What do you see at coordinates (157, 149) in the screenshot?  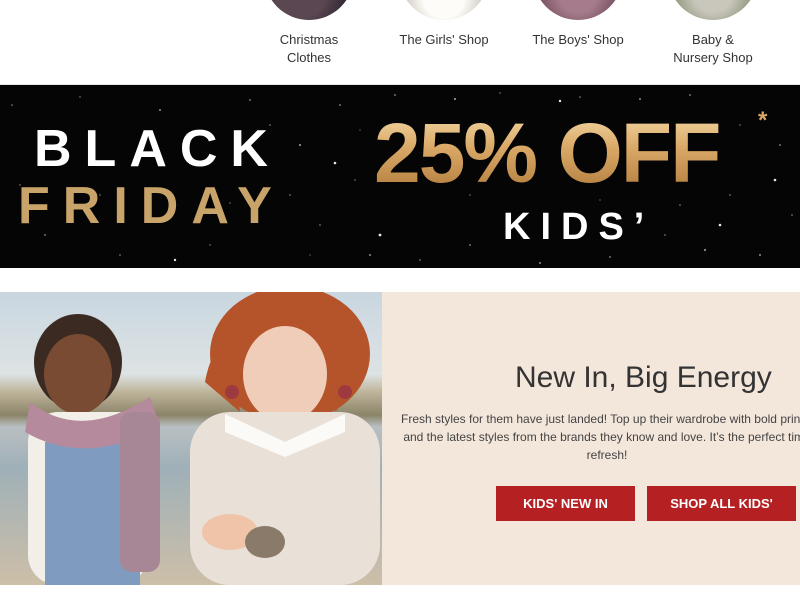 I see `banner-black-text: BLACK` at bounding box center [157, 149].